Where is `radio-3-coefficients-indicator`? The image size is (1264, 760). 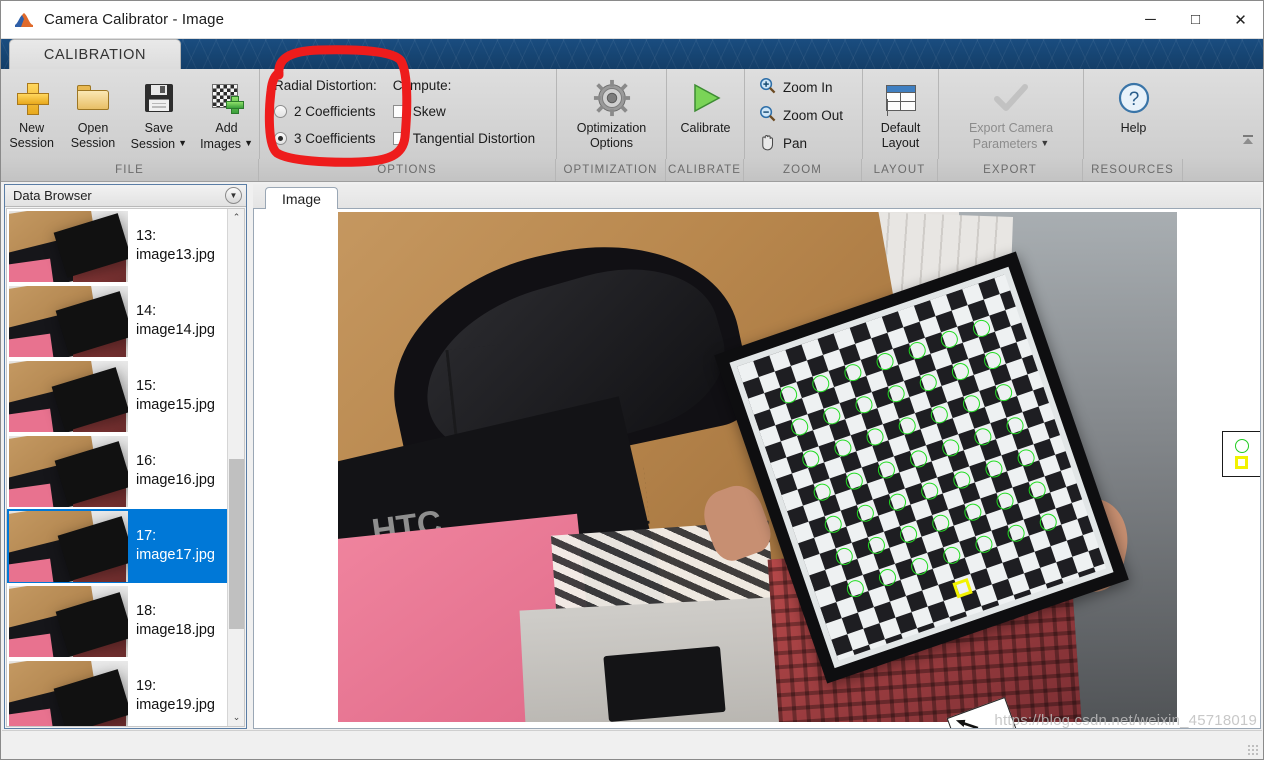
radio-3-coefficients-indicator is located at coordinates (280, 138).